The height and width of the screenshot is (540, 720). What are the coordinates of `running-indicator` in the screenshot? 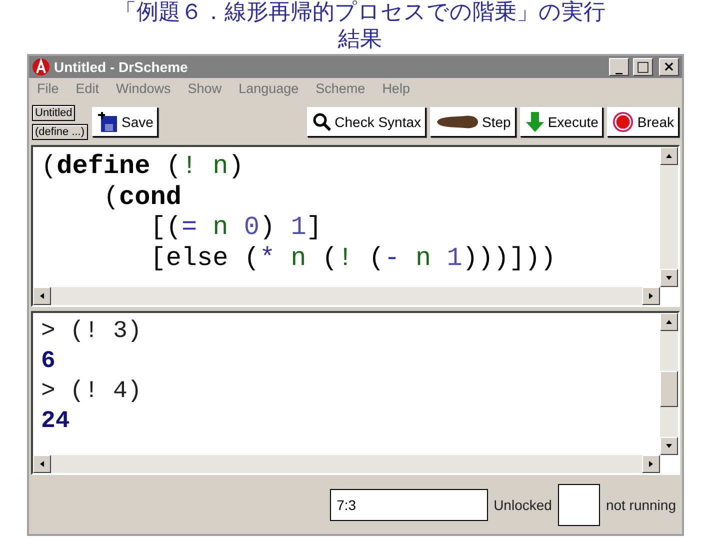 It's located at (579, 505).